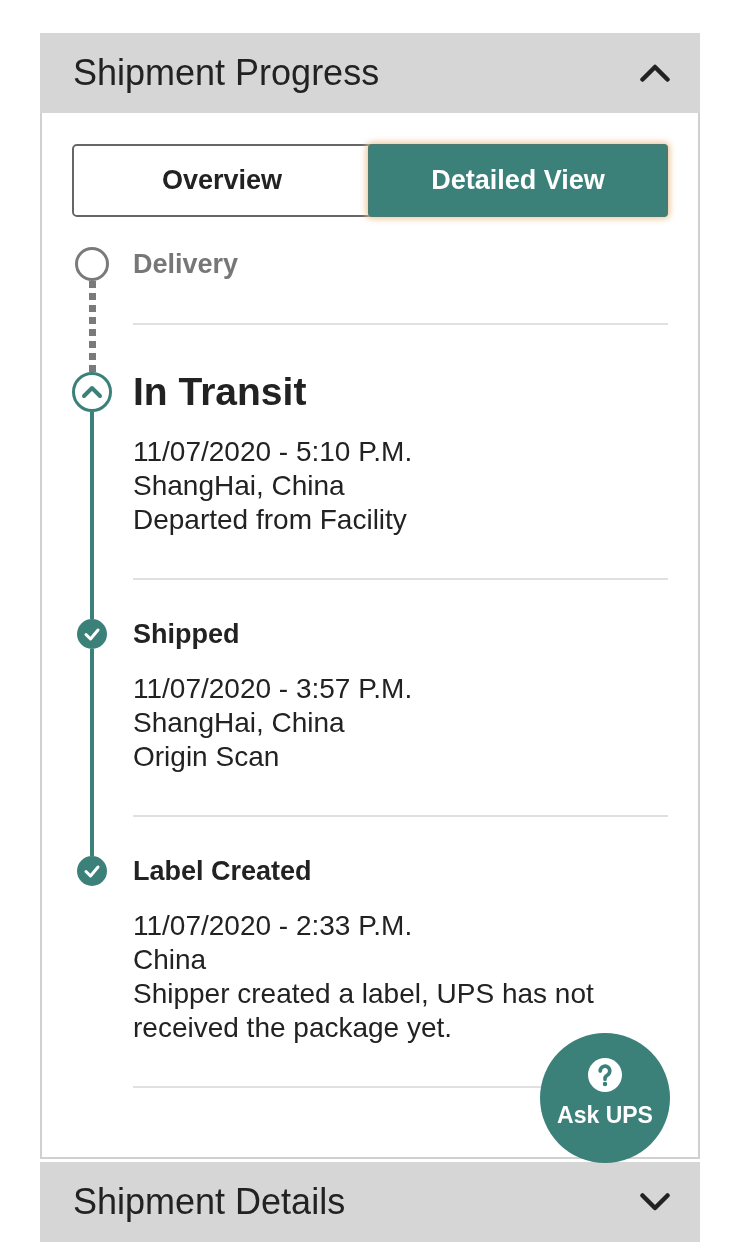  Describe the element at coordinates (207, 757) in the screenshot. I see `event-description: Origin Scan` at that location.